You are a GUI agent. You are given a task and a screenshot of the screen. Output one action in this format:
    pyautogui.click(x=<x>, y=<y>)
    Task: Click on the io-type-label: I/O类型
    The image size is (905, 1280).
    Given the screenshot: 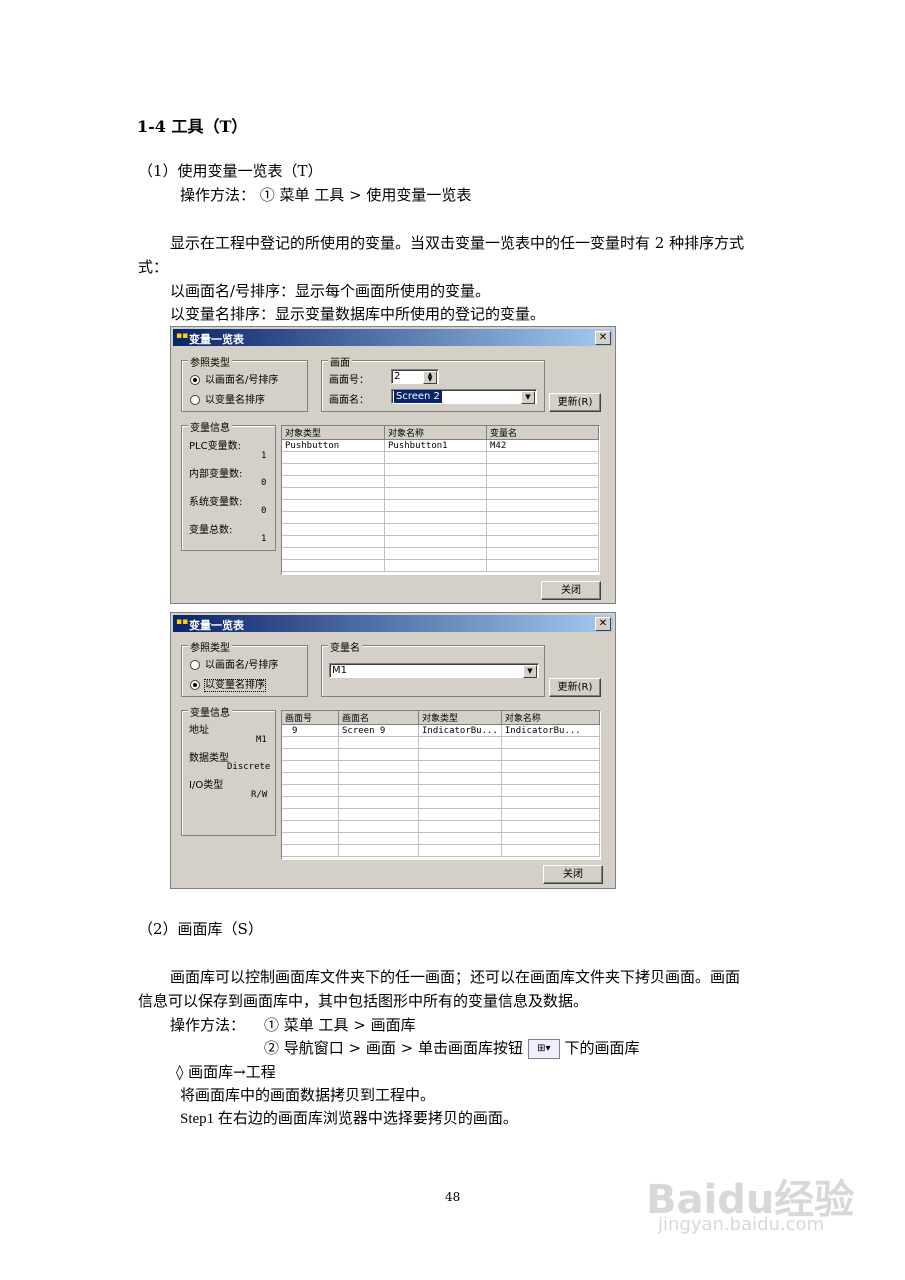 What is the action you would take?
    pyautogui.click(x=206, y=785)
    